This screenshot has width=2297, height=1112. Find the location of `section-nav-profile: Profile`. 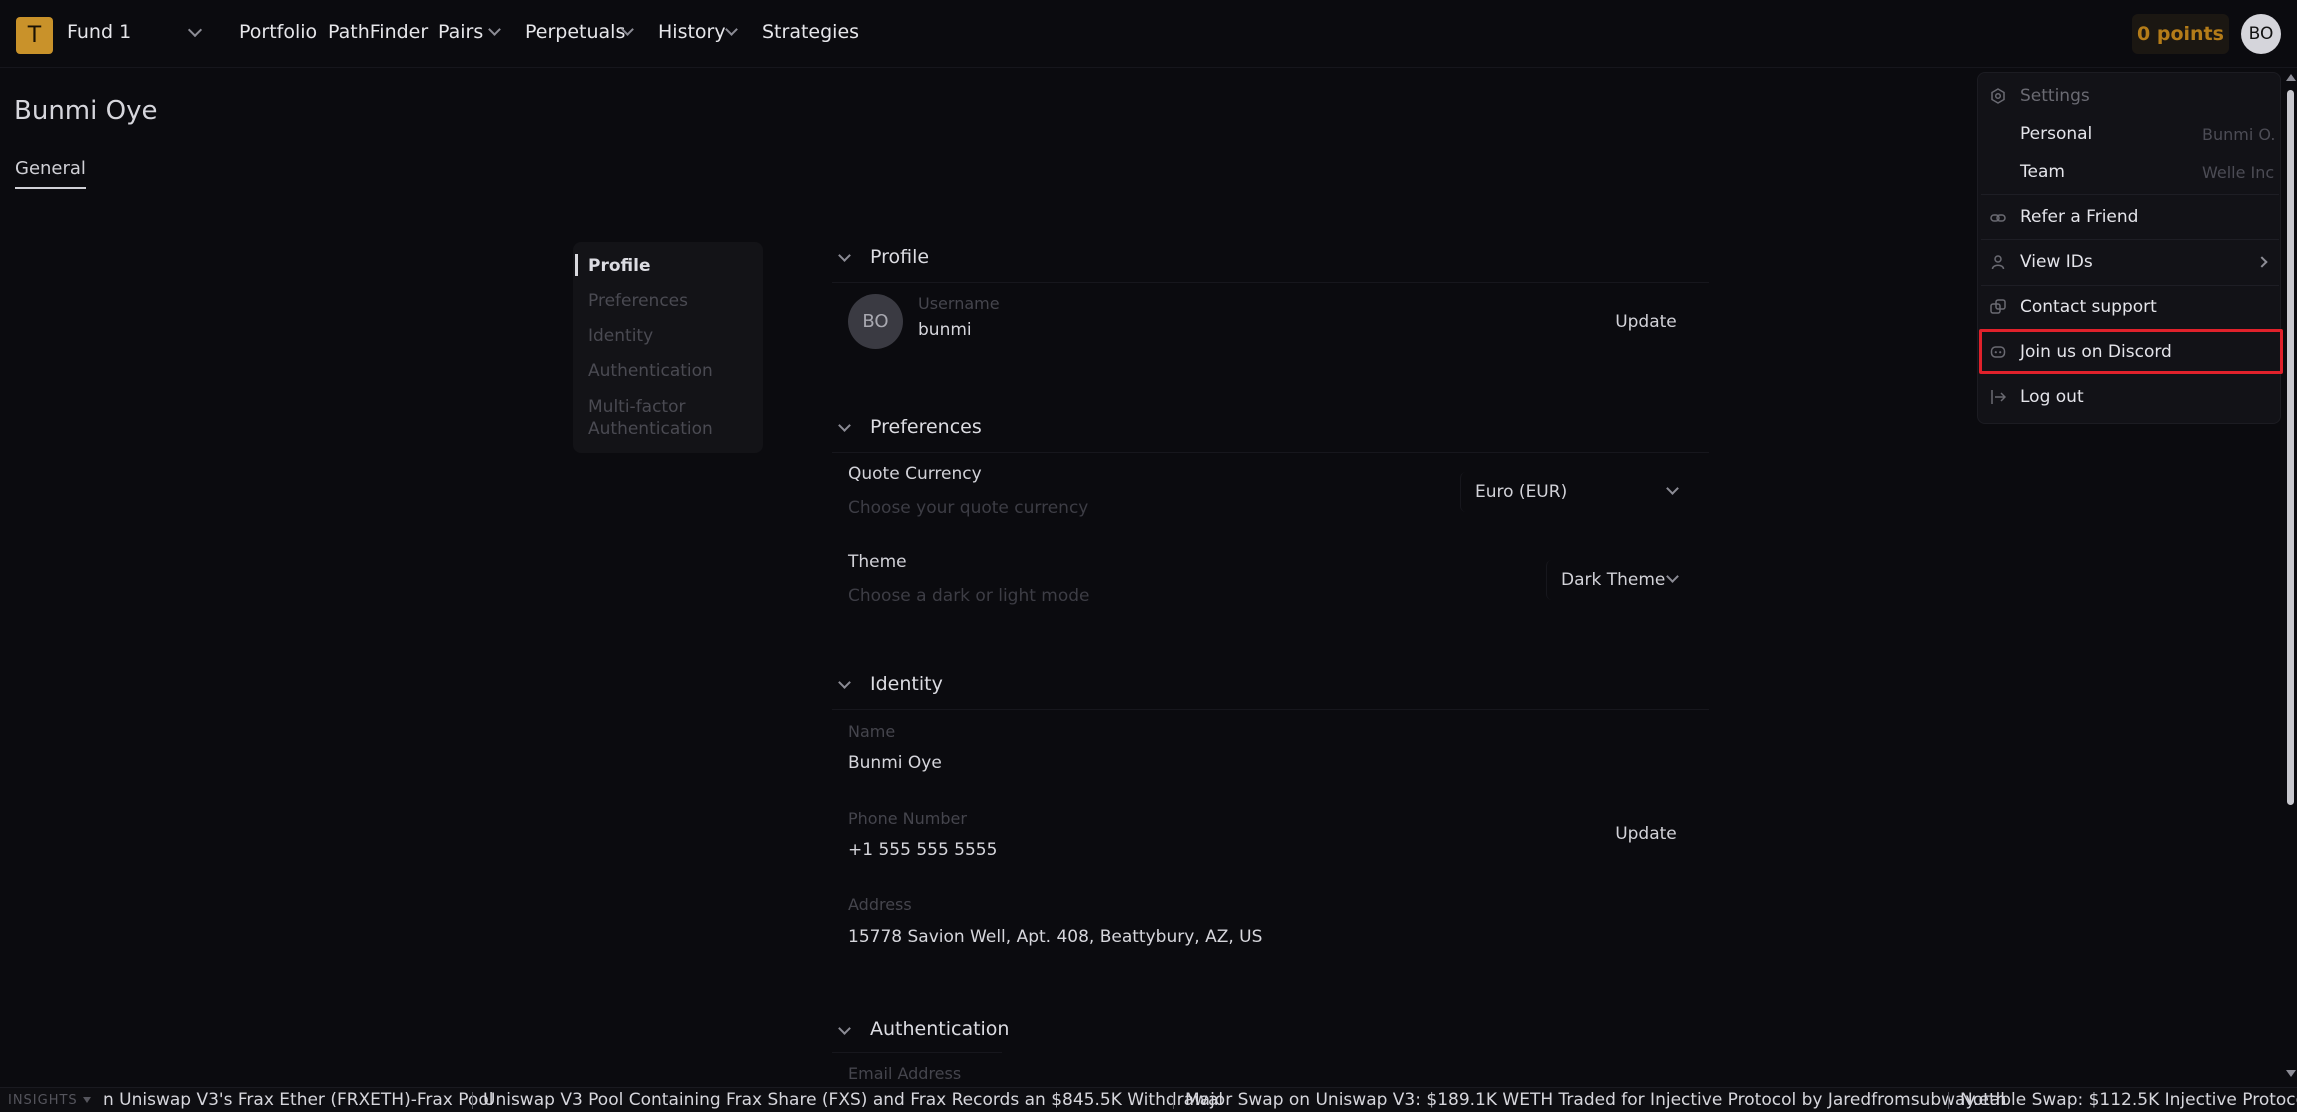

section-nav-profile: Profile is located at coordinates (619, 266).